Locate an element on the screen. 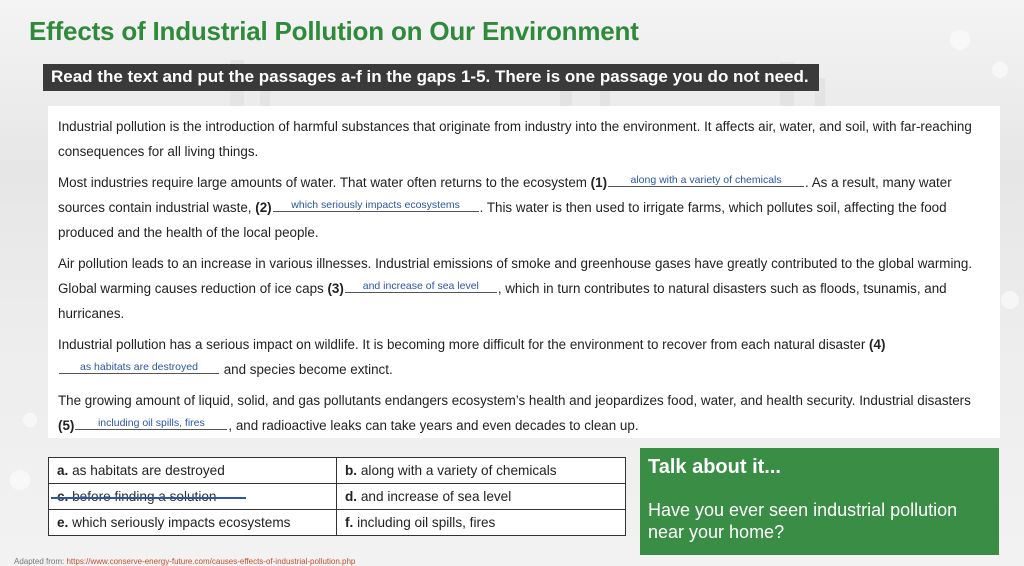 The height and width of the screenshot is (566, 1024). option-c: c. before finding a solution is located at coordinates (192, 496).